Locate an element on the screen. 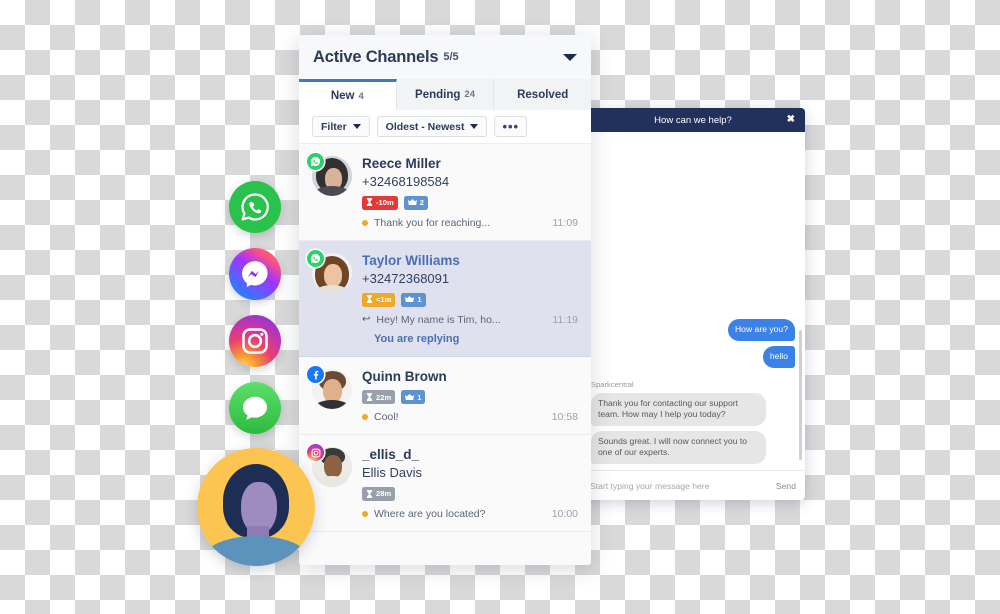 The width and height of the screenshot is (1000, 614). messenger-icon is located at coordinates (255, 274).